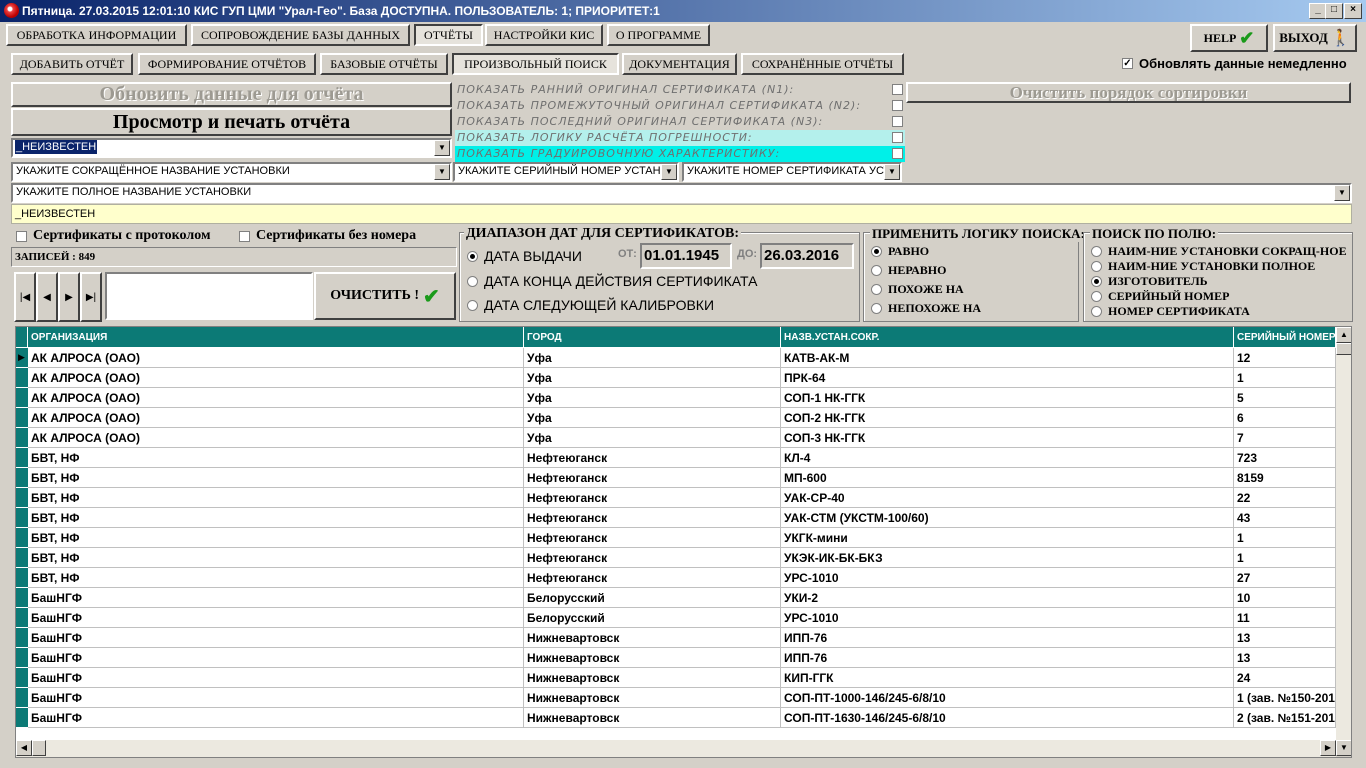 Image resolution: width=1366 pixels, height=768 pixels. I want to click on update-immediately-option: ✓ Обновлять данные немедленно, so click(1239, 63).